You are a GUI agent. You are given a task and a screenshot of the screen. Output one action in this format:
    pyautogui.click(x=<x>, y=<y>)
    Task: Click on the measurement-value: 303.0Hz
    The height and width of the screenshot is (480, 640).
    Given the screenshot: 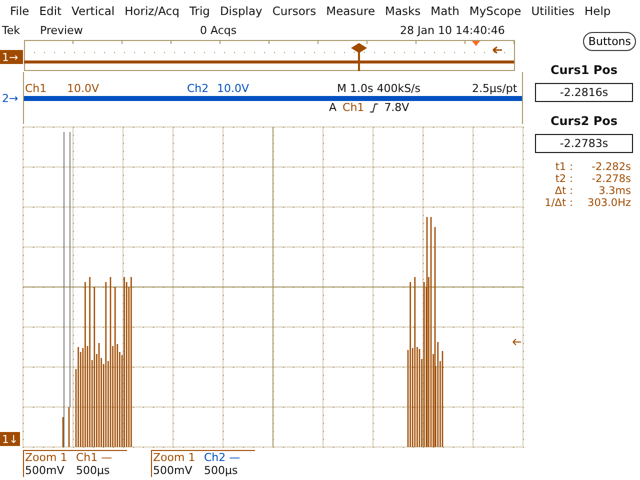 What is the action you would take?
    pyautogui.click(x=608, y=203)
    